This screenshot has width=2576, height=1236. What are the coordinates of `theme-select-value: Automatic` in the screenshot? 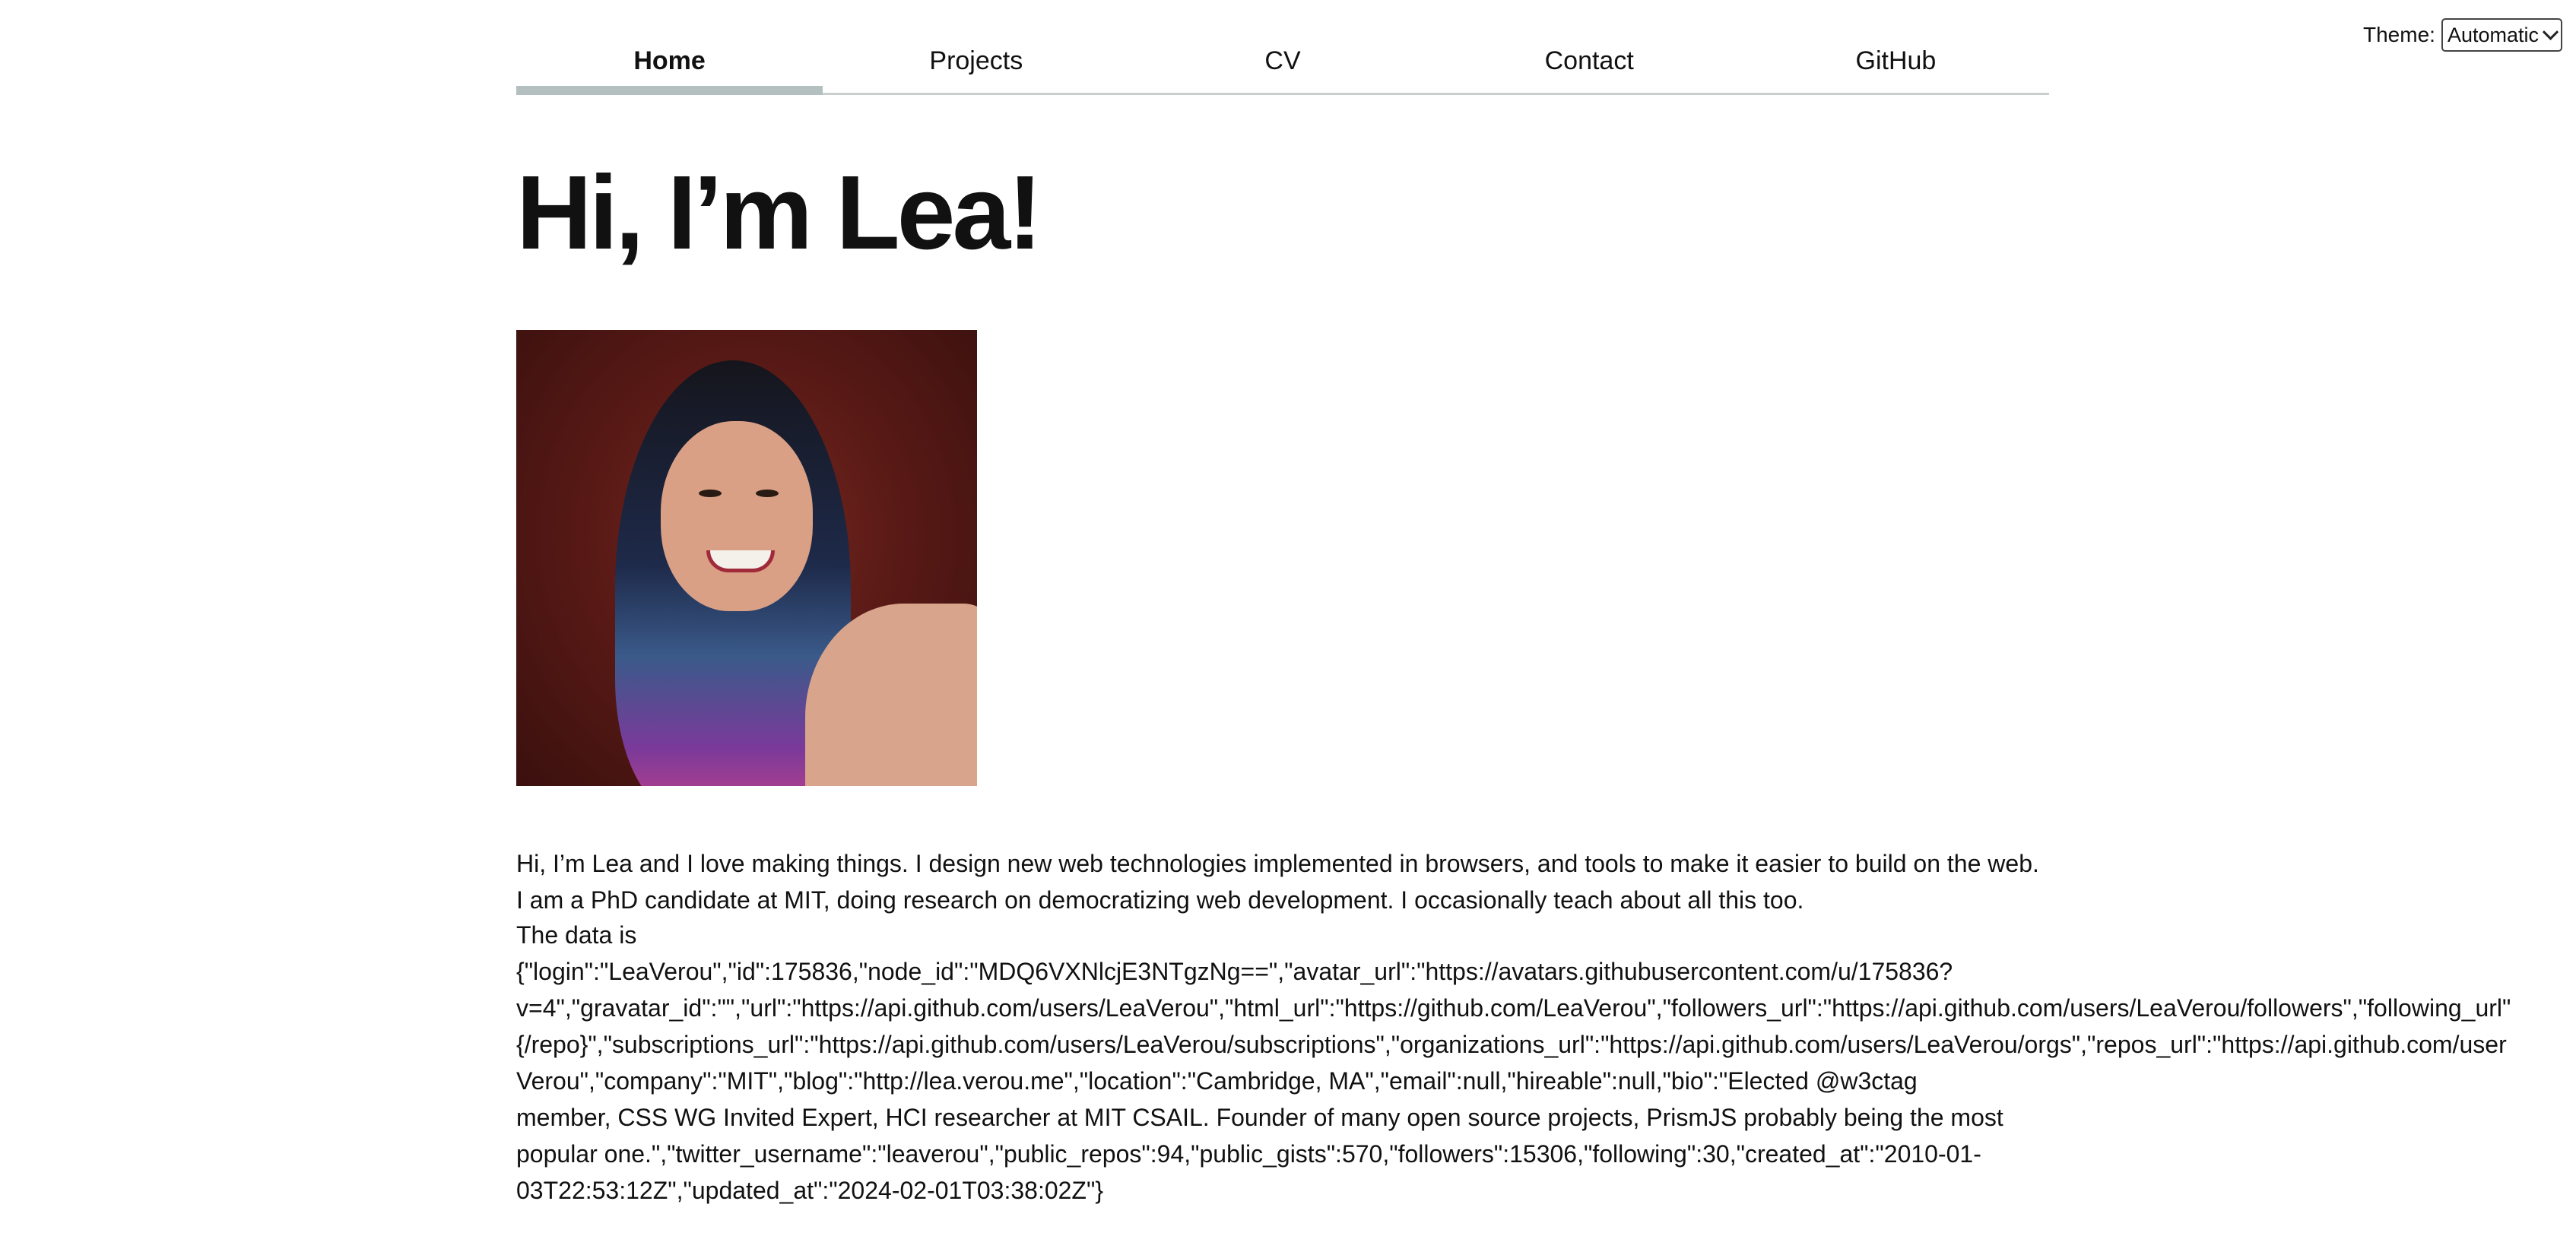 It's located at (2493, 34).